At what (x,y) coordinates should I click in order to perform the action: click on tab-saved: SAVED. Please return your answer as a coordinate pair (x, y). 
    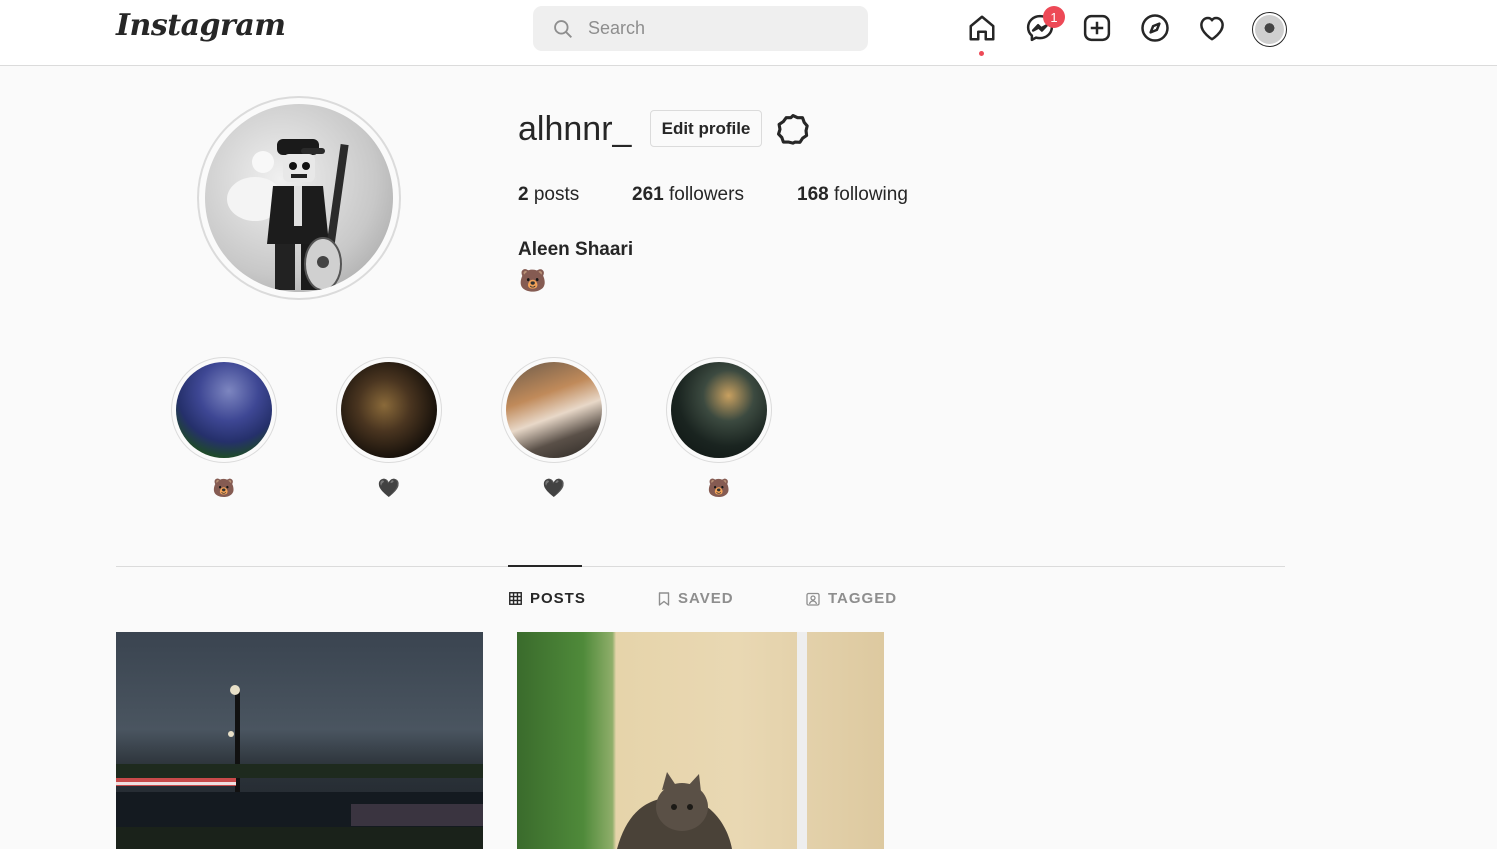
    Looking at the image, I should click on (696, 598).